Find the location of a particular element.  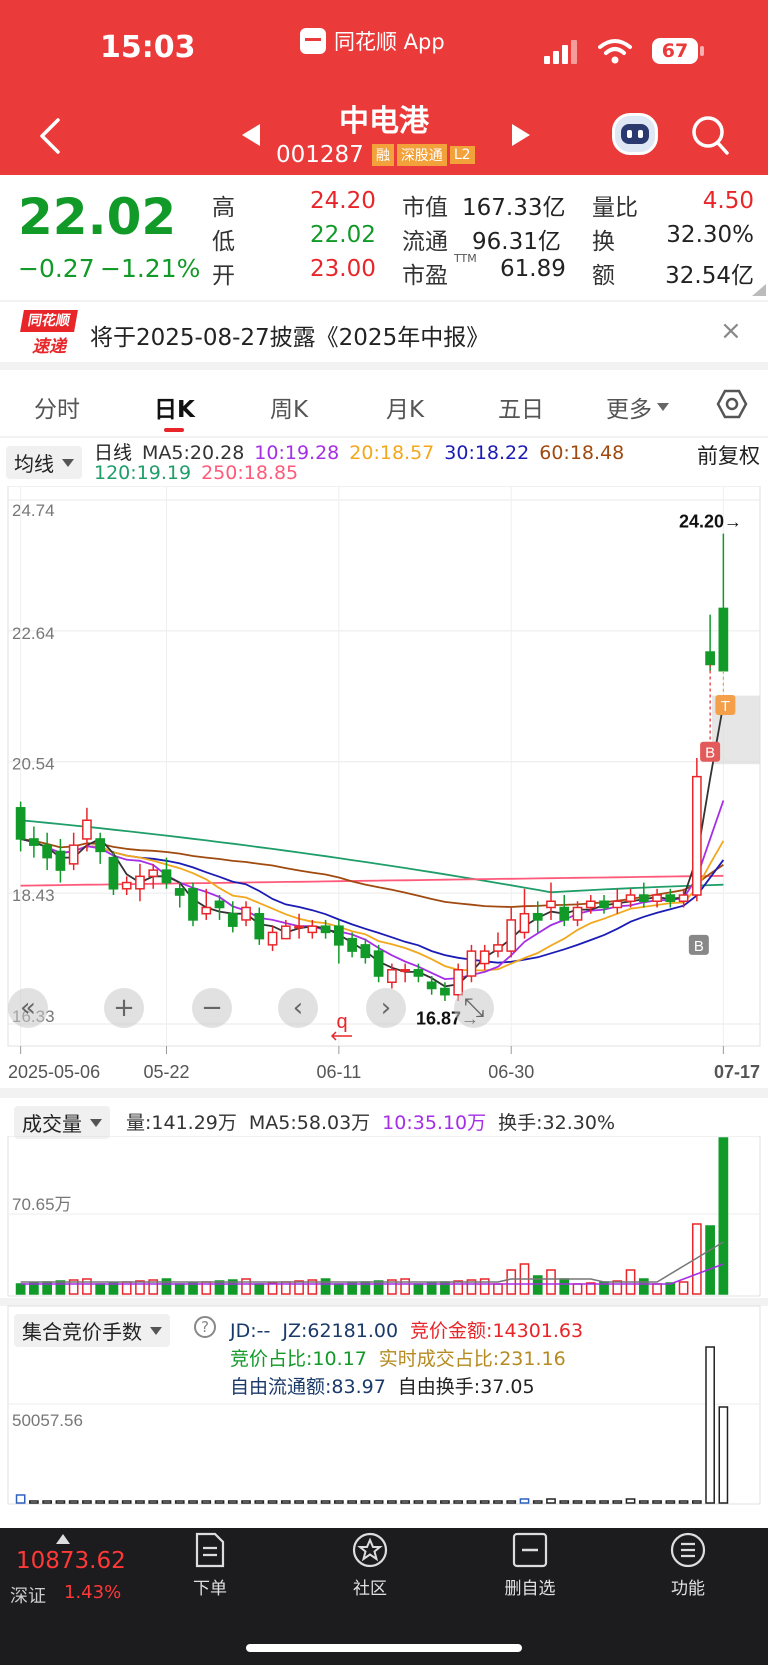

nav-order: 下单 is located at coordinates (210, 1565).